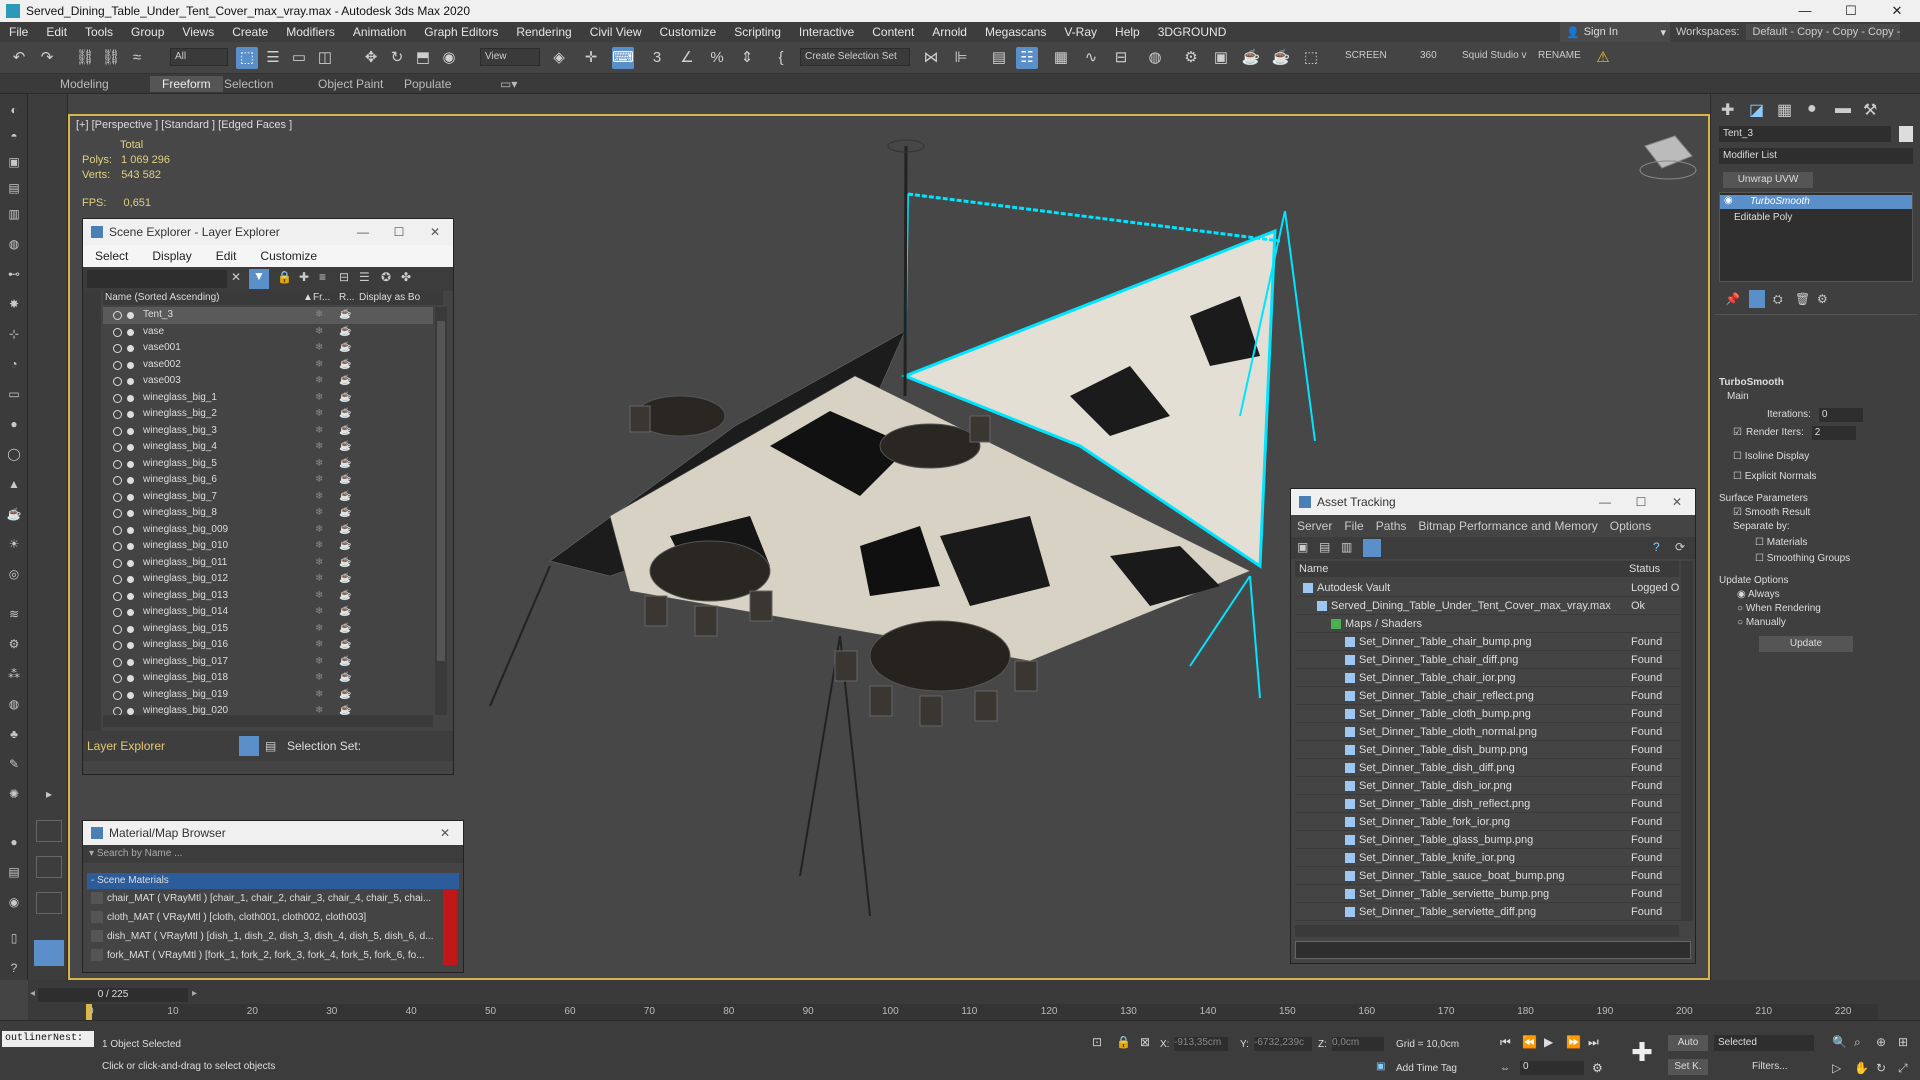  I want to click on layer-icon, so click(249, 746).